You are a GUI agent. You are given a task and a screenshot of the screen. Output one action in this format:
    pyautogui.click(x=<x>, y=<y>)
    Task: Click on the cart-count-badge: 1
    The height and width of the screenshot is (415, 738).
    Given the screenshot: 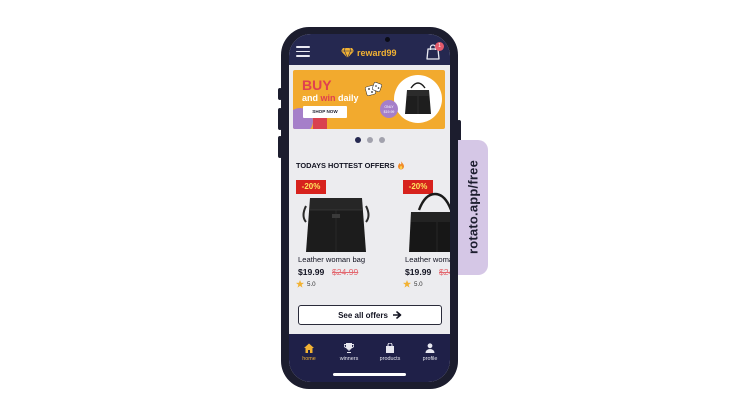 What is the action you would take?
    pyautogui.click(x=439, y=46)
    